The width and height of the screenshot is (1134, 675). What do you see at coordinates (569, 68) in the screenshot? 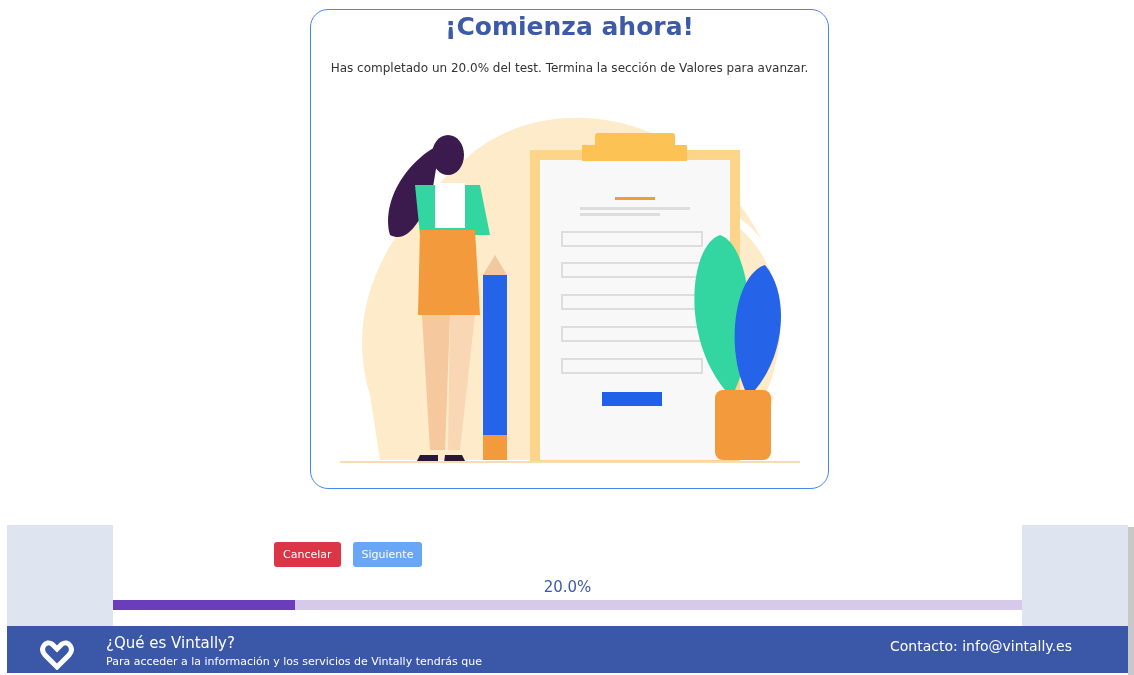
I see `progress-message: Has completado un 20.0% del test. Termina la sección de Valores para avanzar.` at bounding box center [569, 68].